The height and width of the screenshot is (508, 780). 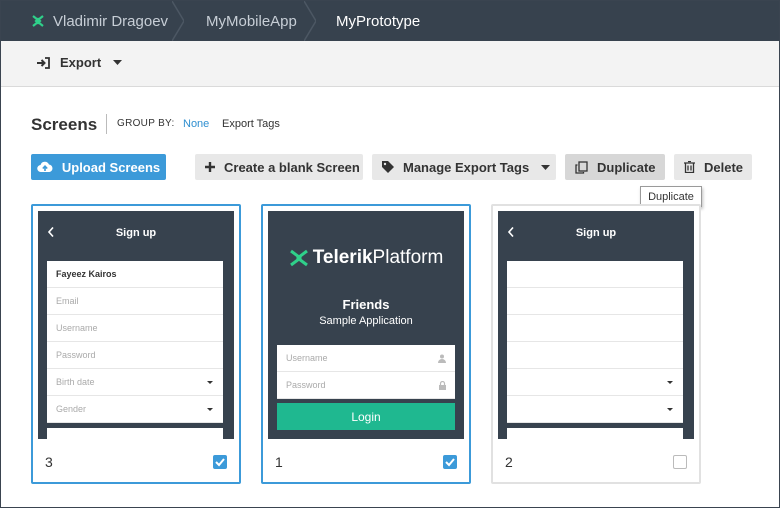 I want to click on manage-export-tags-button: Manage Export Tags, so click(x=464, y=167).